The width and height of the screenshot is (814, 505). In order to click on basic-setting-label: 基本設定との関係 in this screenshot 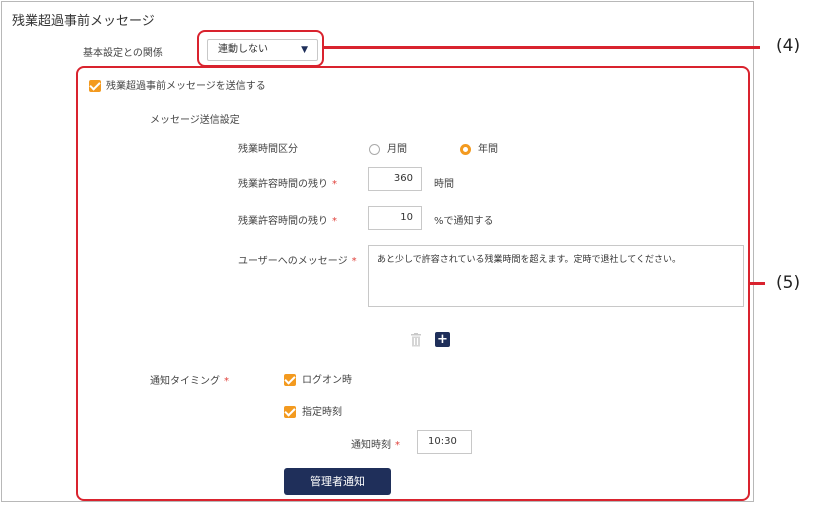, I will do `click(123, 53)`.